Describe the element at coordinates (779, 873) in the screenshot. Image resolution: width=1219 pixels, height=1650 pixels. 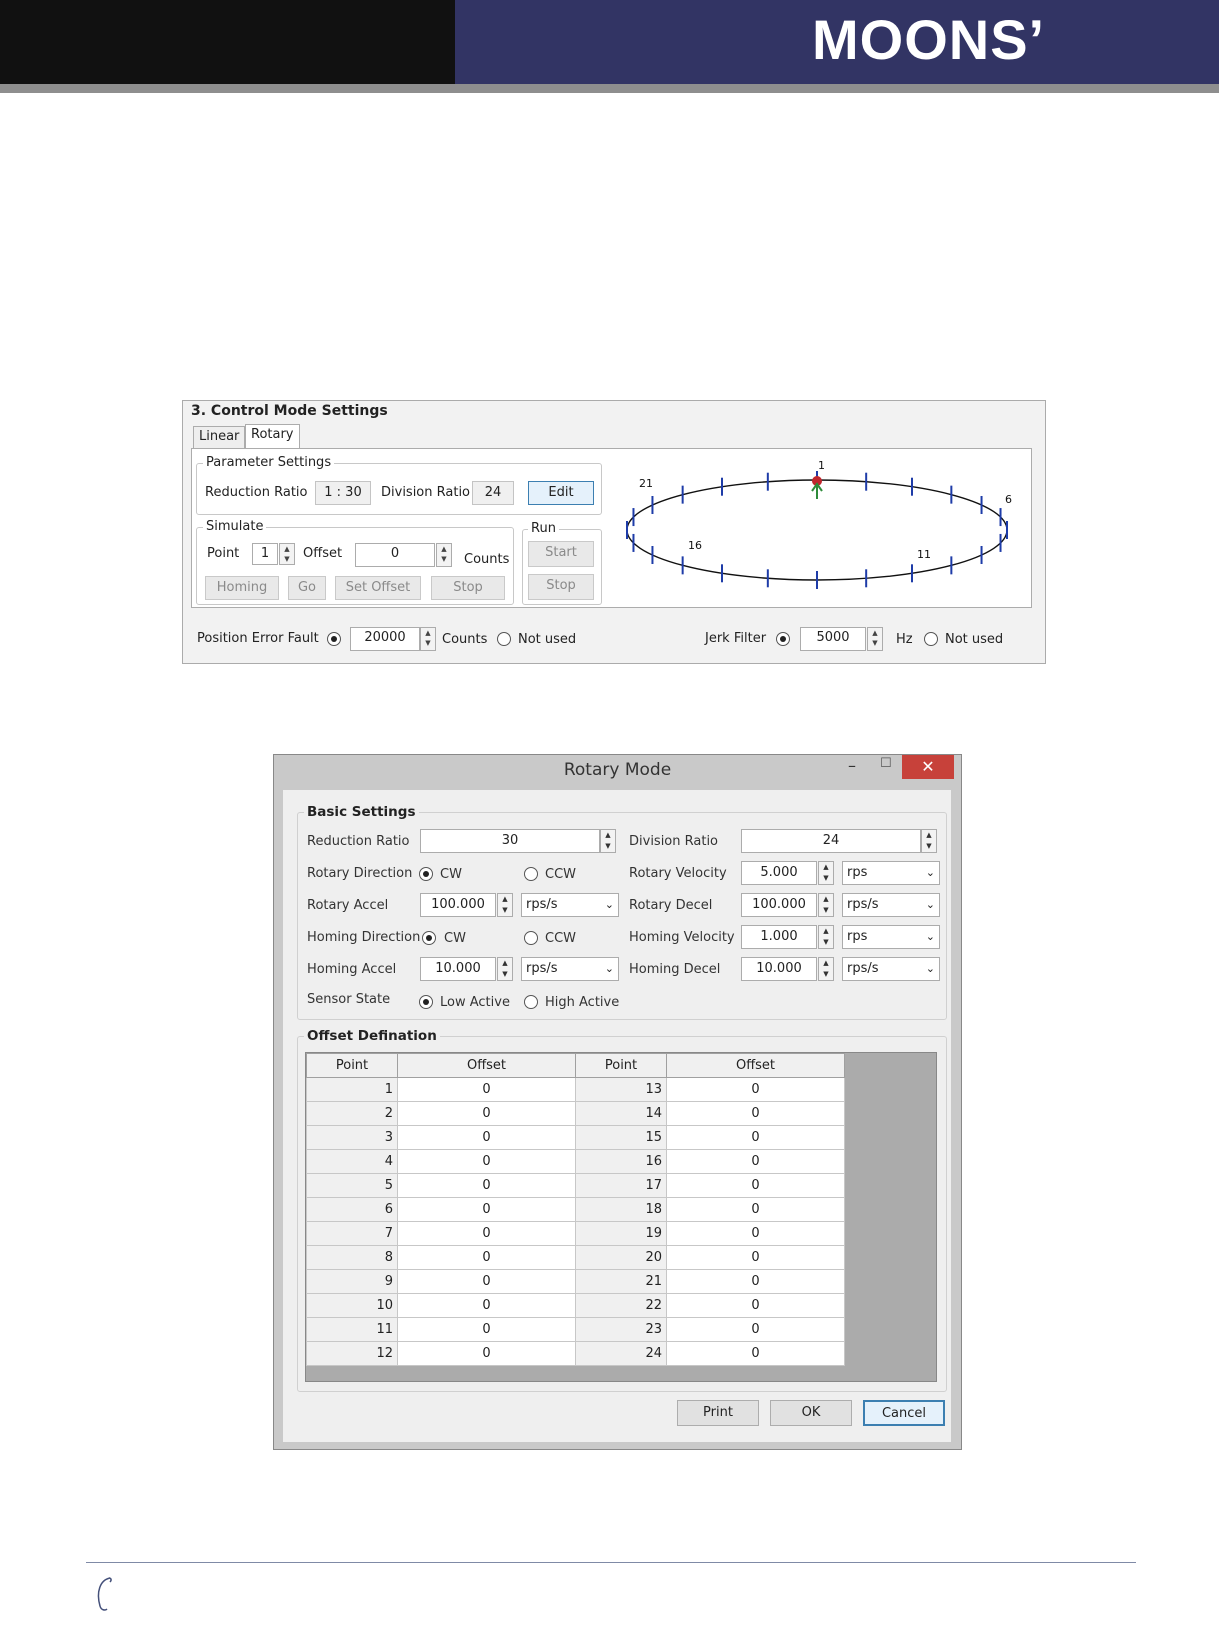
I see `rotary-velocity-input: 5.000` at that location.